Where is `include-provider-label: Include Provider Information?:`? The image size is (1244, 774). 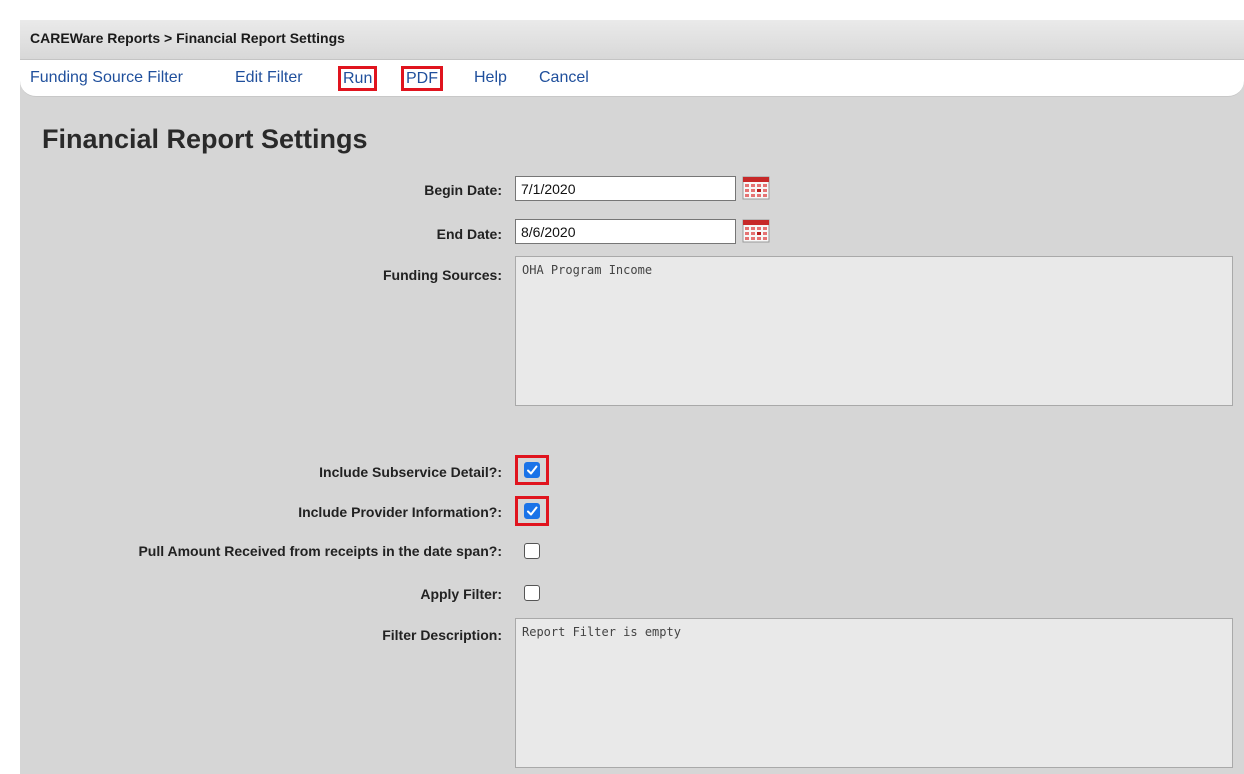
include-provider-label: Include Provider Information?: is located at coordinates (400, 512).